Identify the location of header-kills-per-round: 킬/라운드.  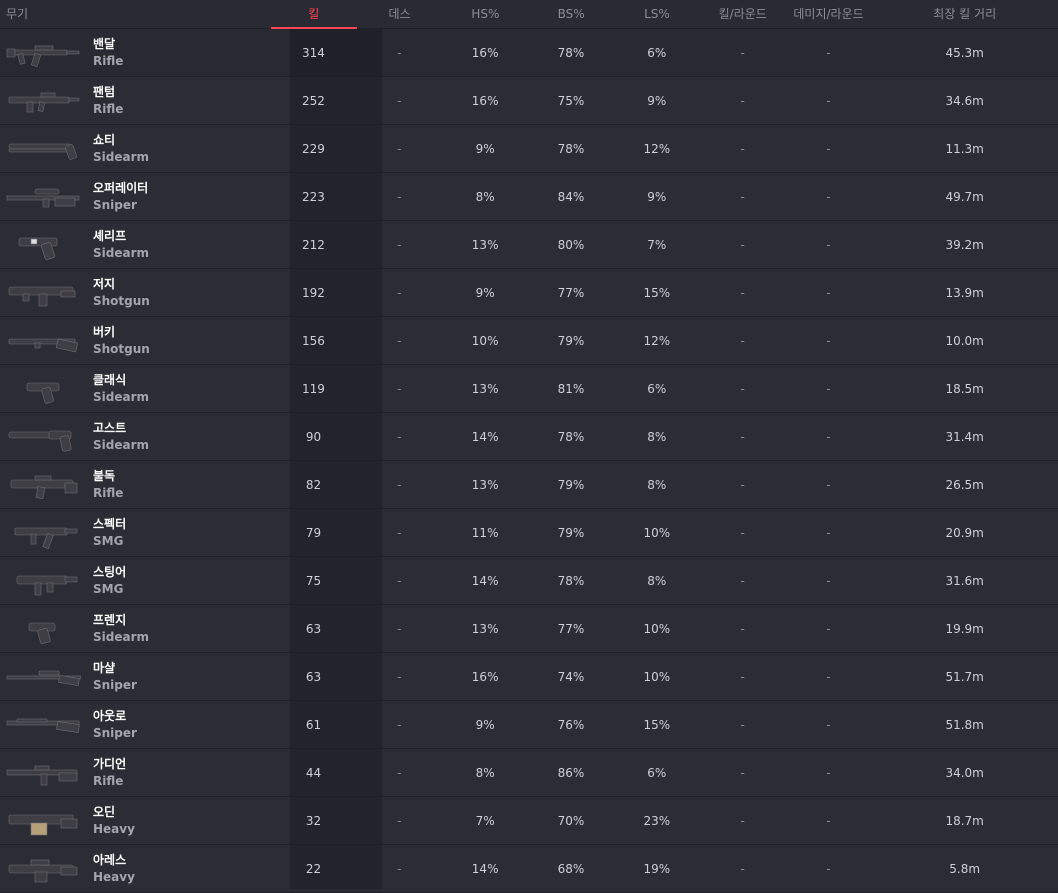
(743, 14).